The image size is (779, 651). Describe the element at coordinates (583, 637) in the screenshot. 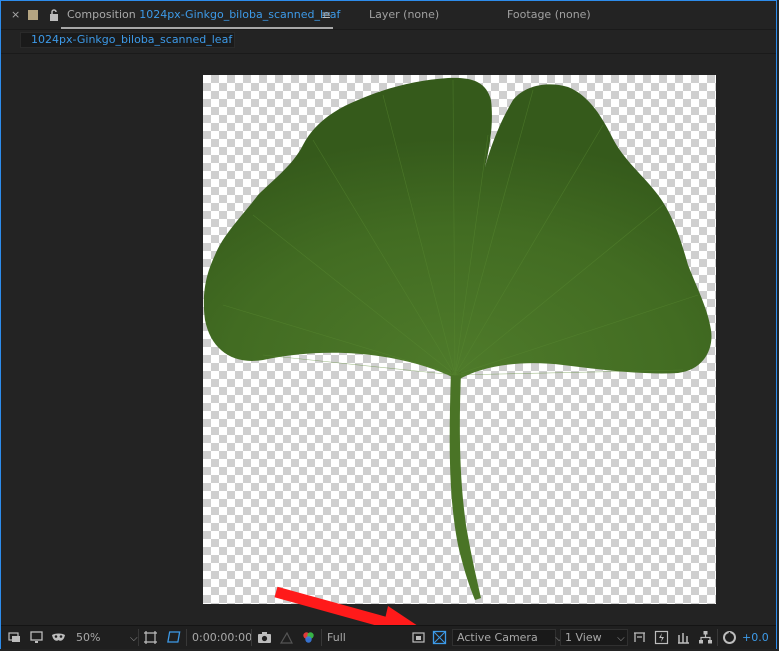

I see `view-layout-value: 1 View` at that location.